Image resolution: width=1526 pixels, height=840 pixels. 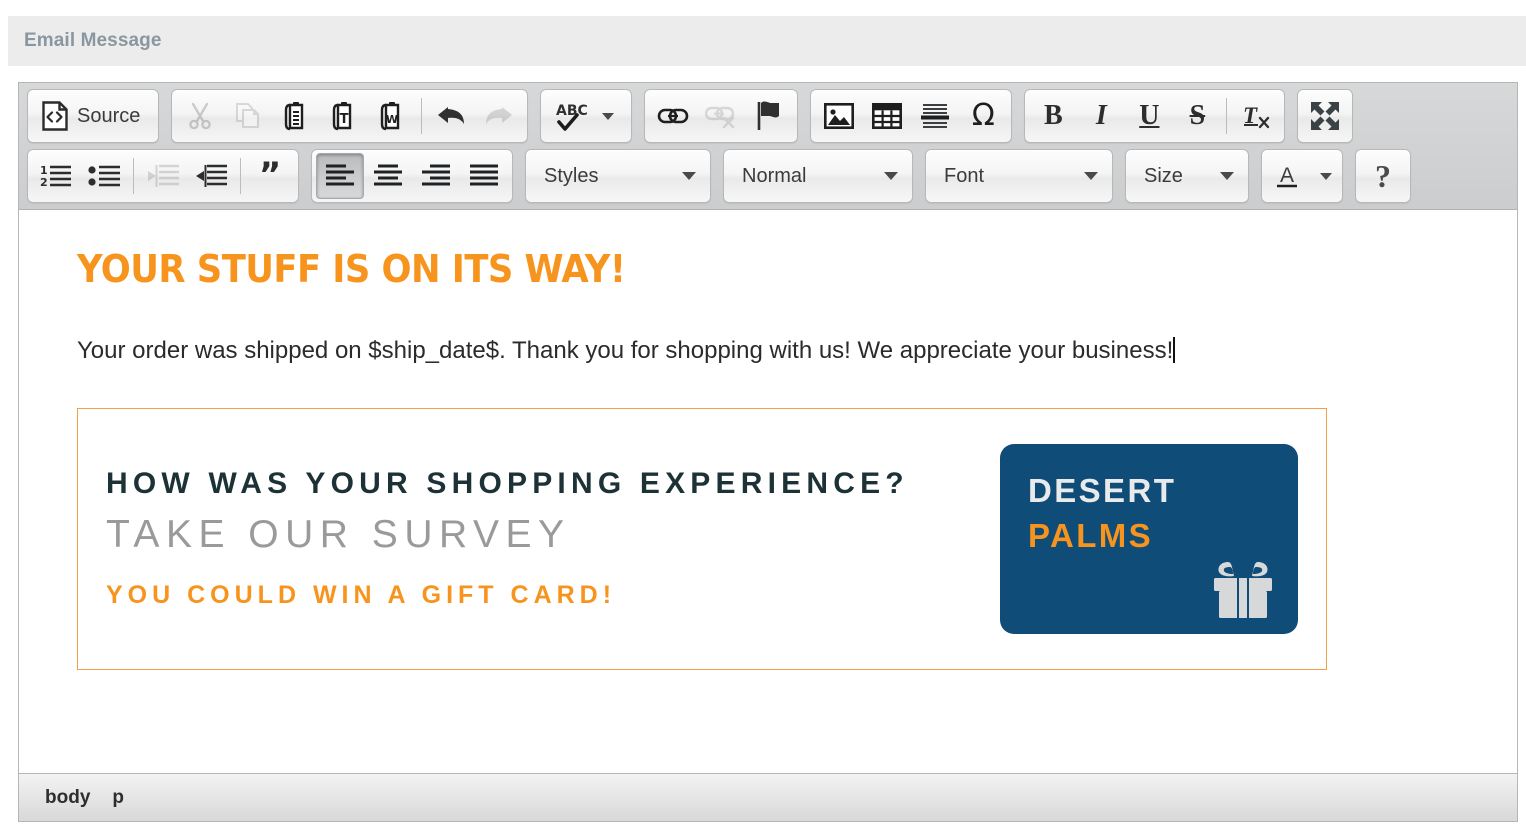 I want to click on horizontal-line-icon, so click(x=935, y=116).